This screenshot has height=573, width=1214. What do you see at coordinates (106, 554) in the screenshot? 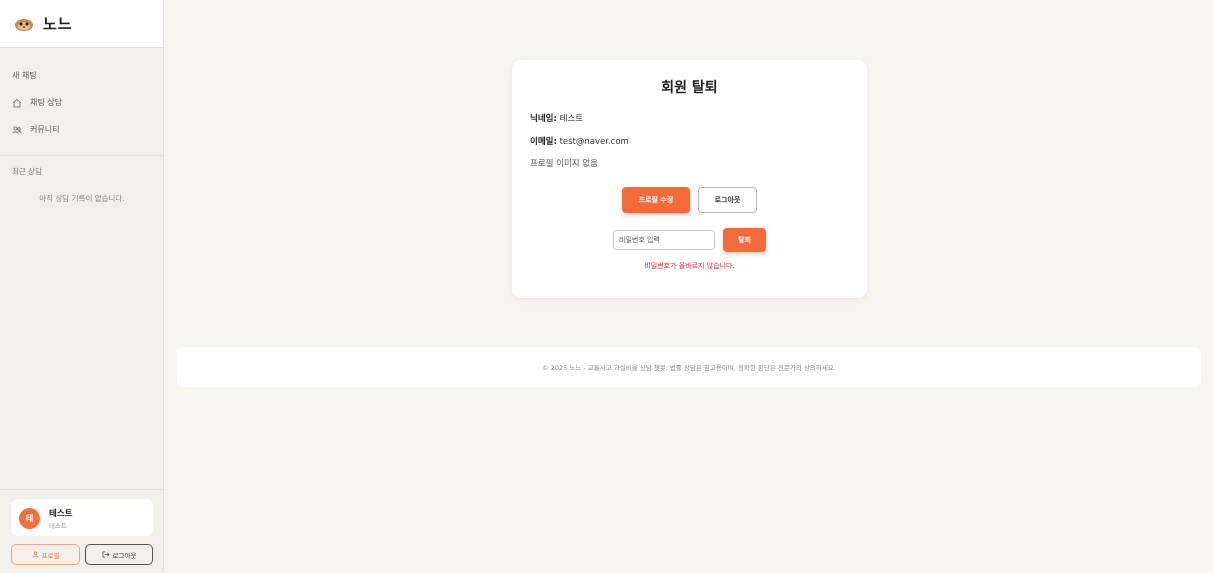
I see `logout-icon` at bounding box center [106, 554].